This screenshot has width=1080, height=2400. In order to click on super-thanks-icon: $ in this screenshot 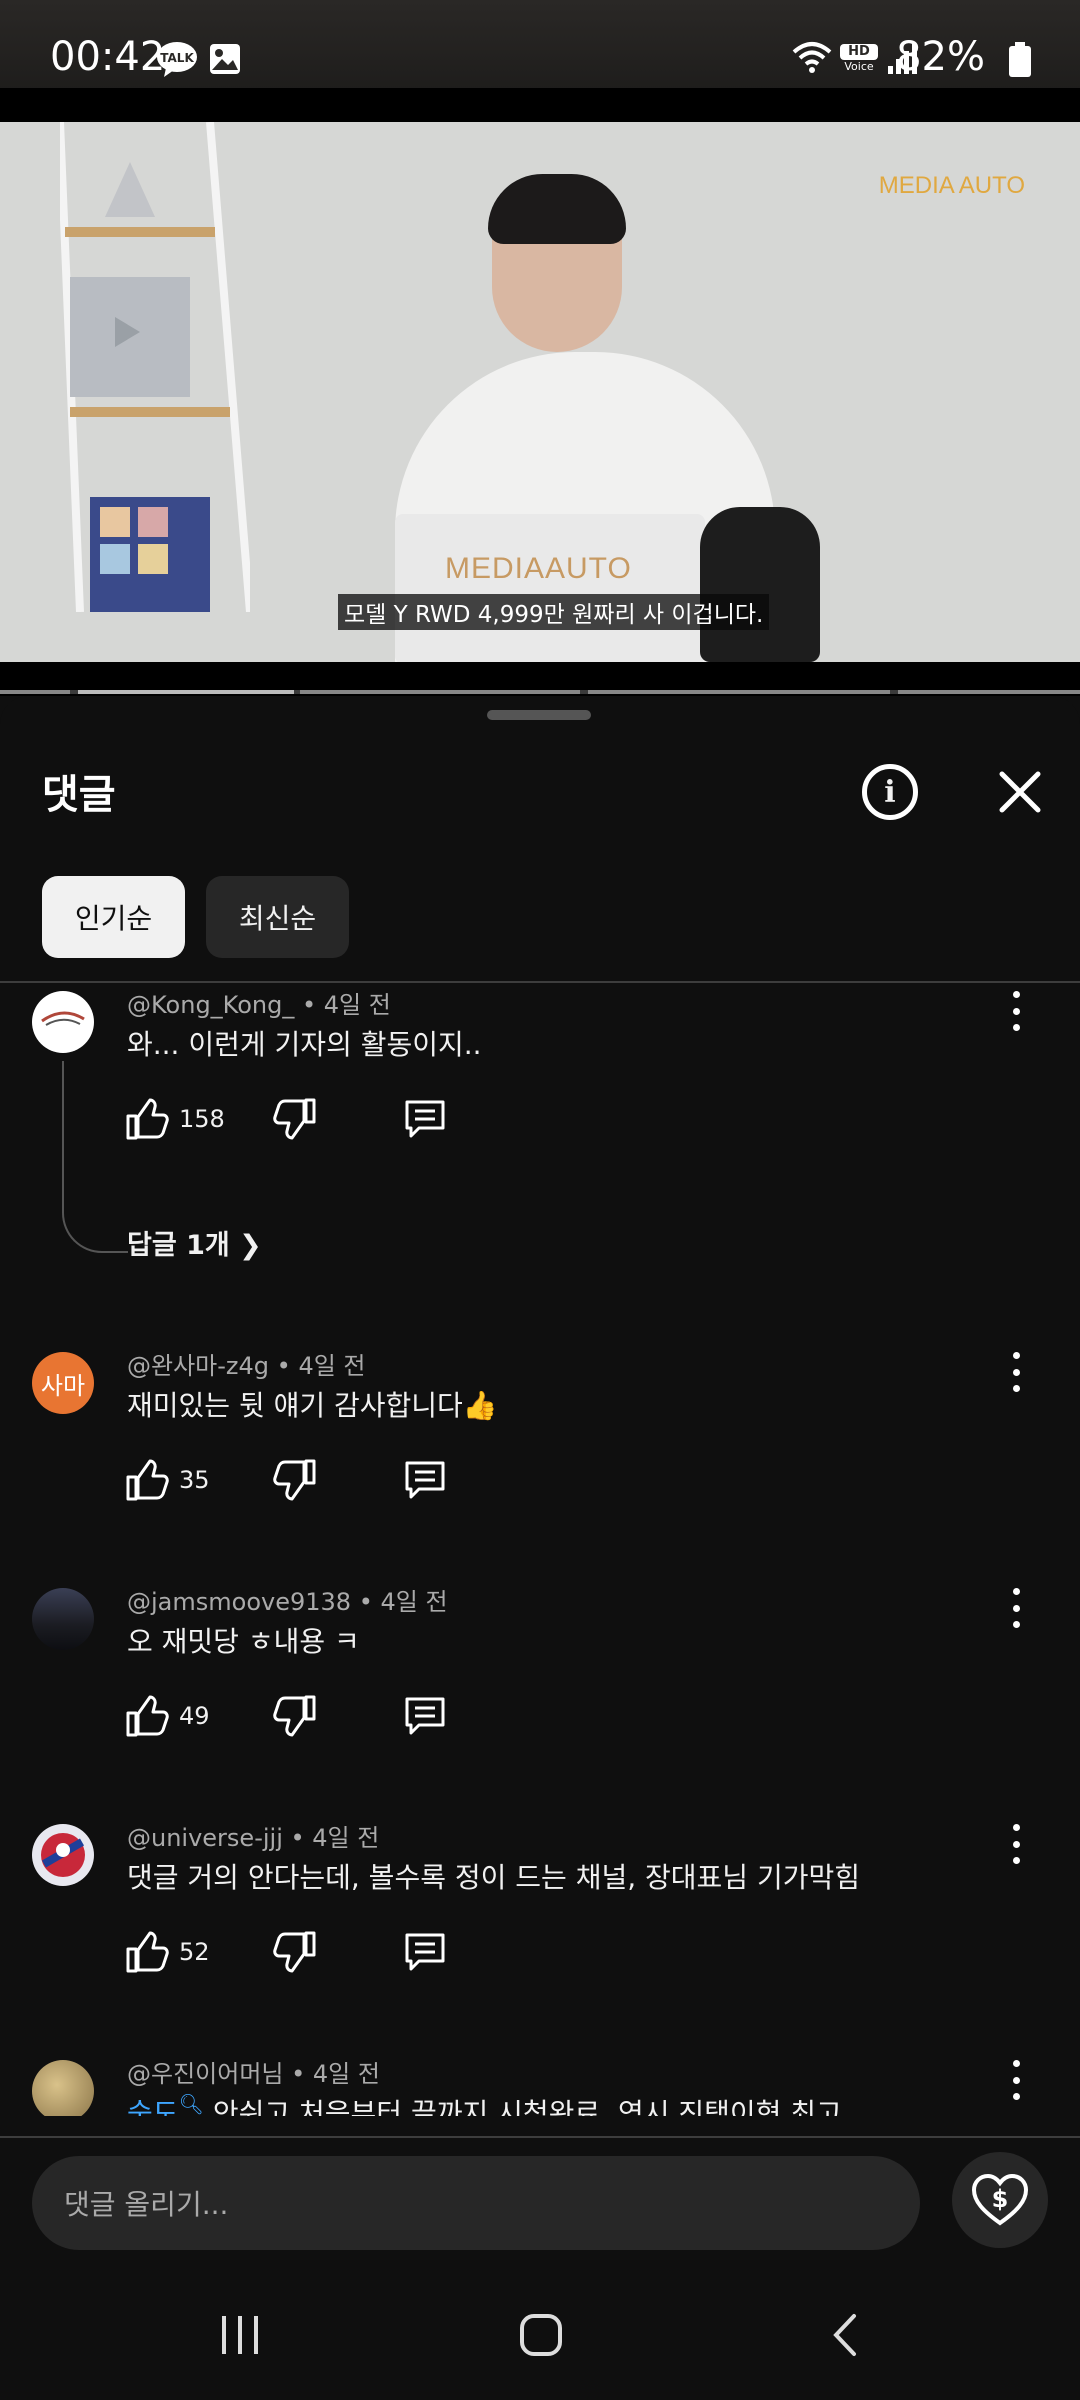, I will do `click(1000, 2200)`.